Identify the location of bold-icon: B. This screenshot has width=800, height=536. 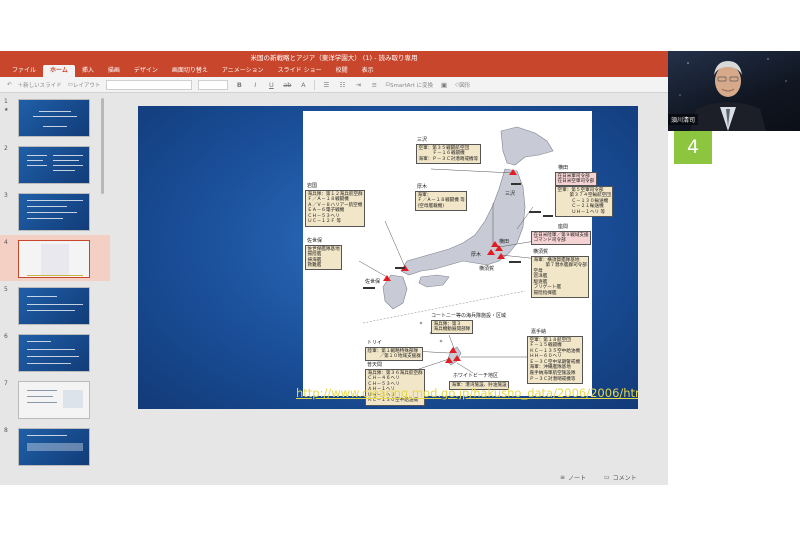
(239, 85).